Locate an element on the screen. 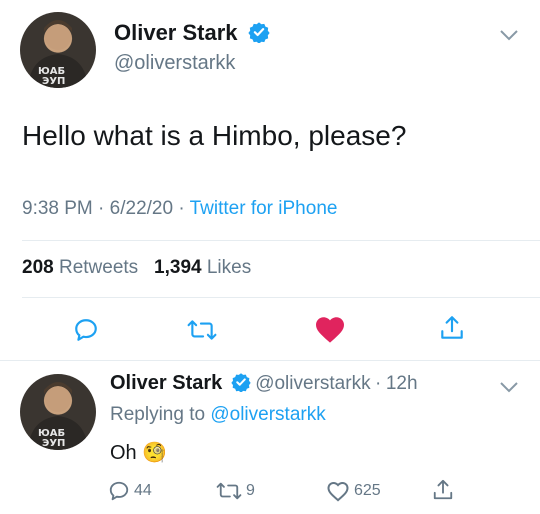  reply-reply-button: 44 is located at coordinates (130, 491).